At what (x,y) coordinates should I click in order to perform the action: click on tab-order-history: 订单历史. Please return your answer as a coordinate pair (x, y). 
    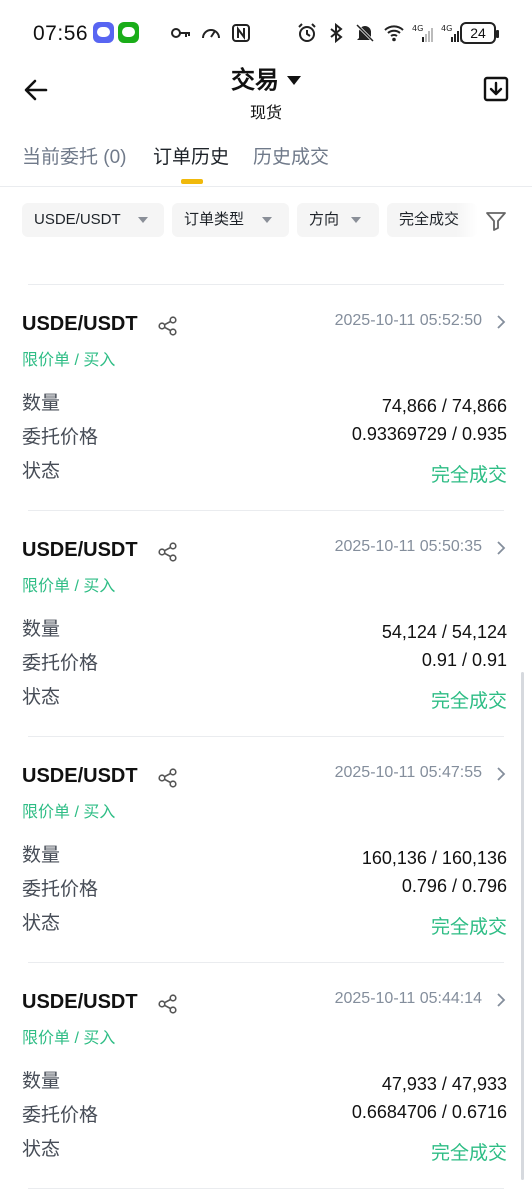
    Looking at the image, I should click on (191, 155).